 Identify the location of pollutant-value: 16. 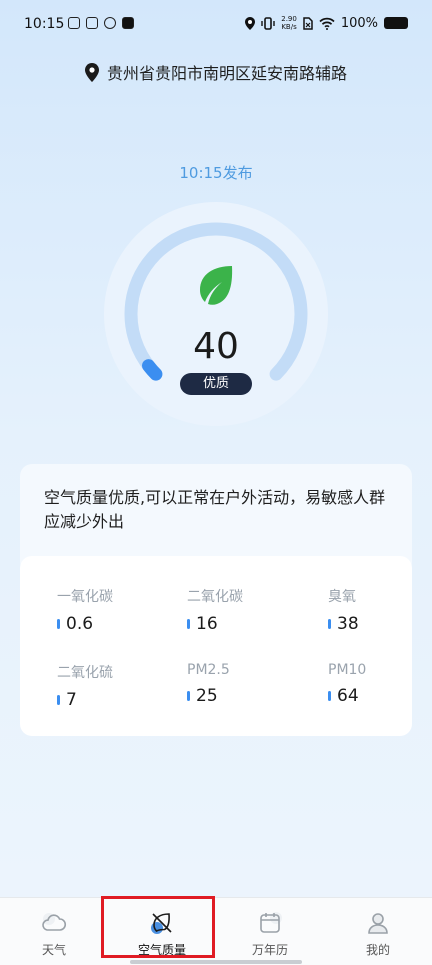
(207, 624).